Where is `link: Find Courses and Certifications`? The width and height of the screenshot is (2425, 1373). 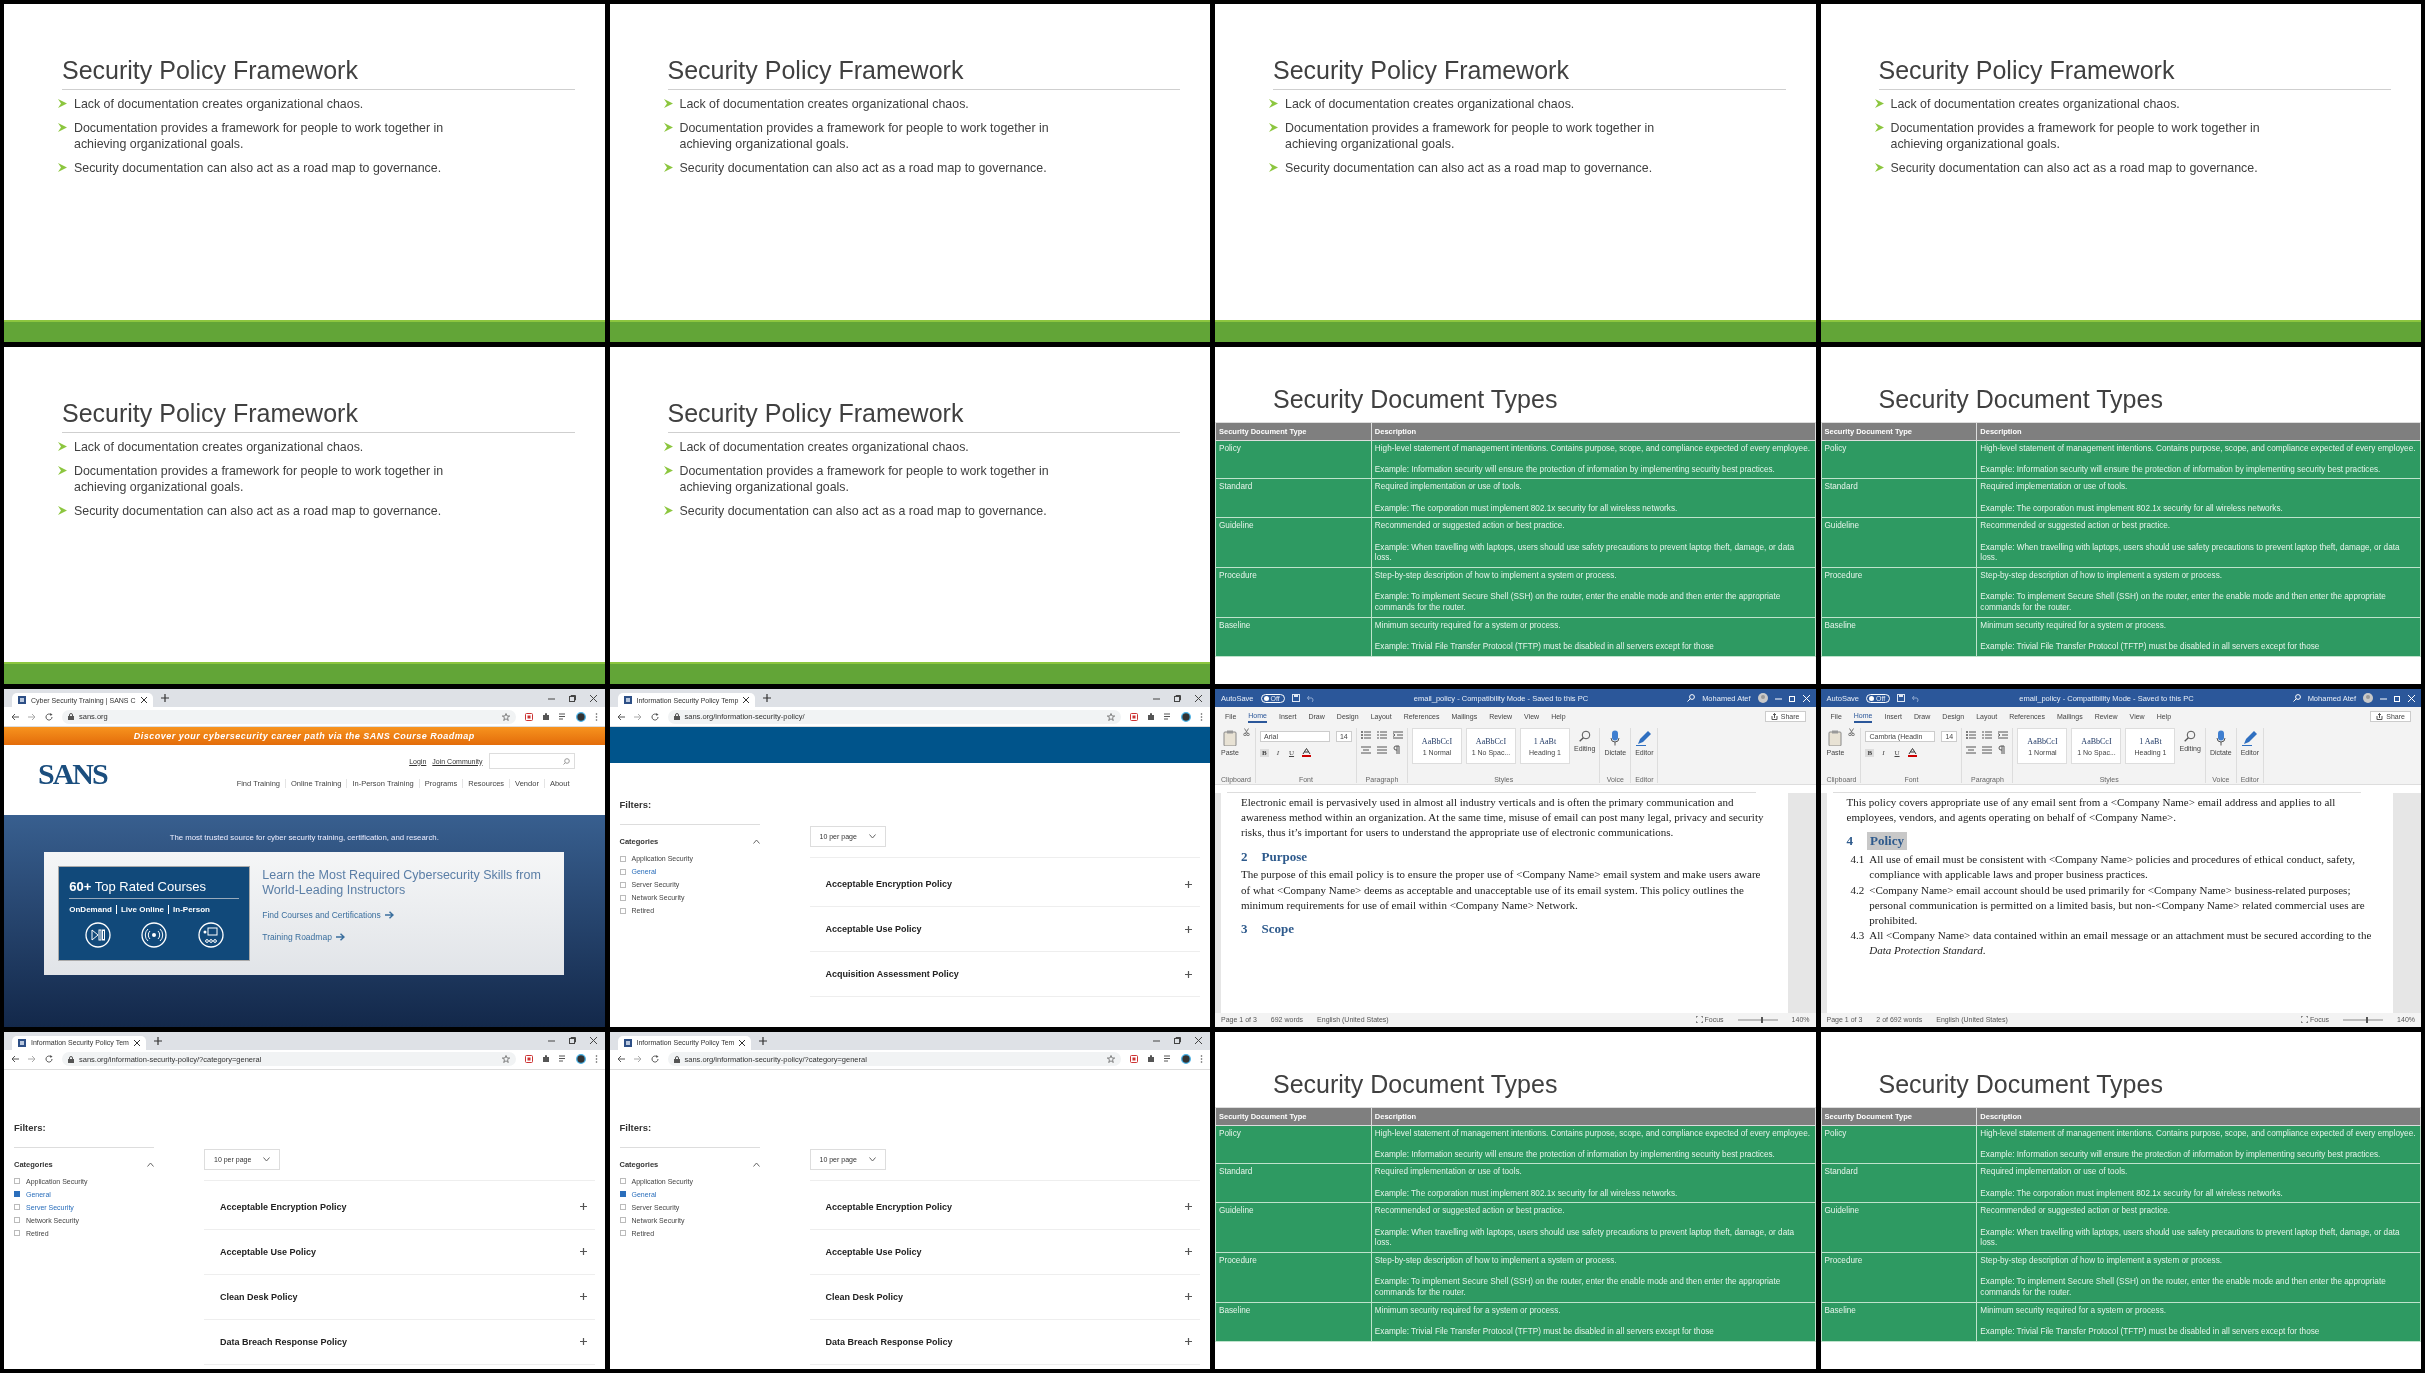
link: Find Courses and Certifications is located at coordinates (406, 915).